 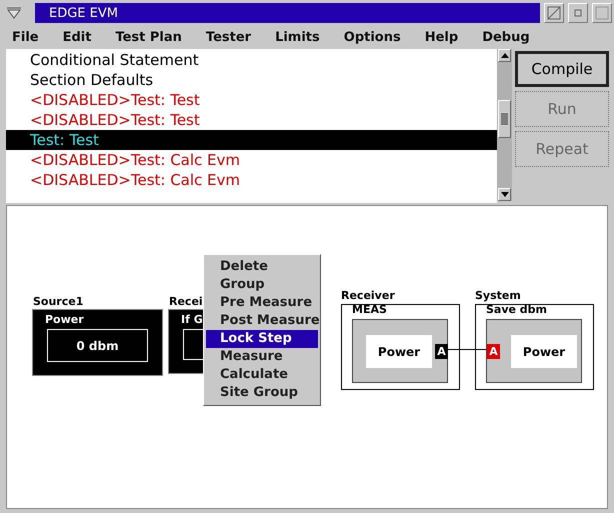 I want to click on context-menu-item: Group, so click(x=262, y=285).